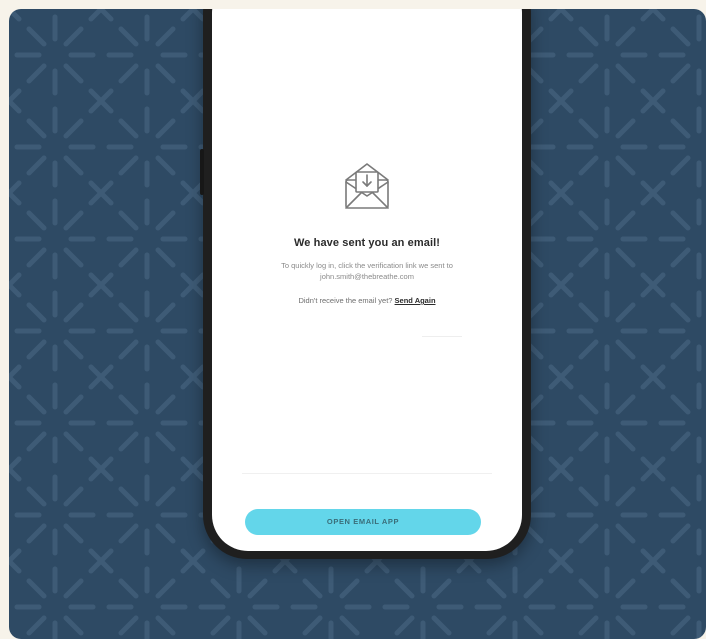  What do you see at coordinates (415, 300) in the screenshot?
I see `send-again-link: Send Again` at bounding box center [415, 300].